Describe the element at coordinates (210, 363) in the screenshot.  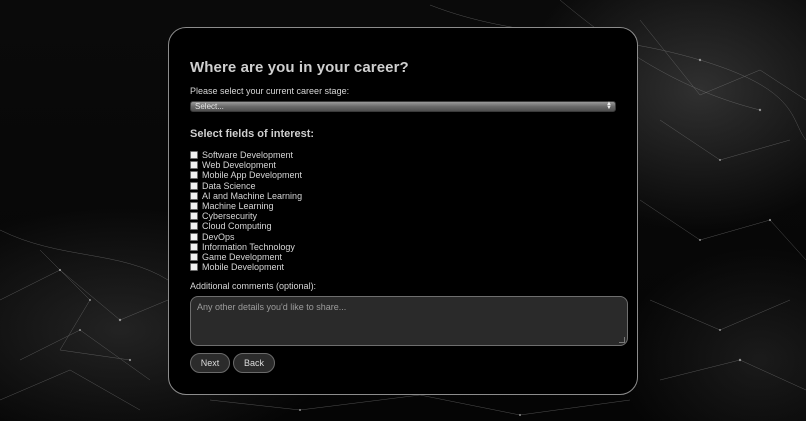
I see `next-button: Next` at that location.